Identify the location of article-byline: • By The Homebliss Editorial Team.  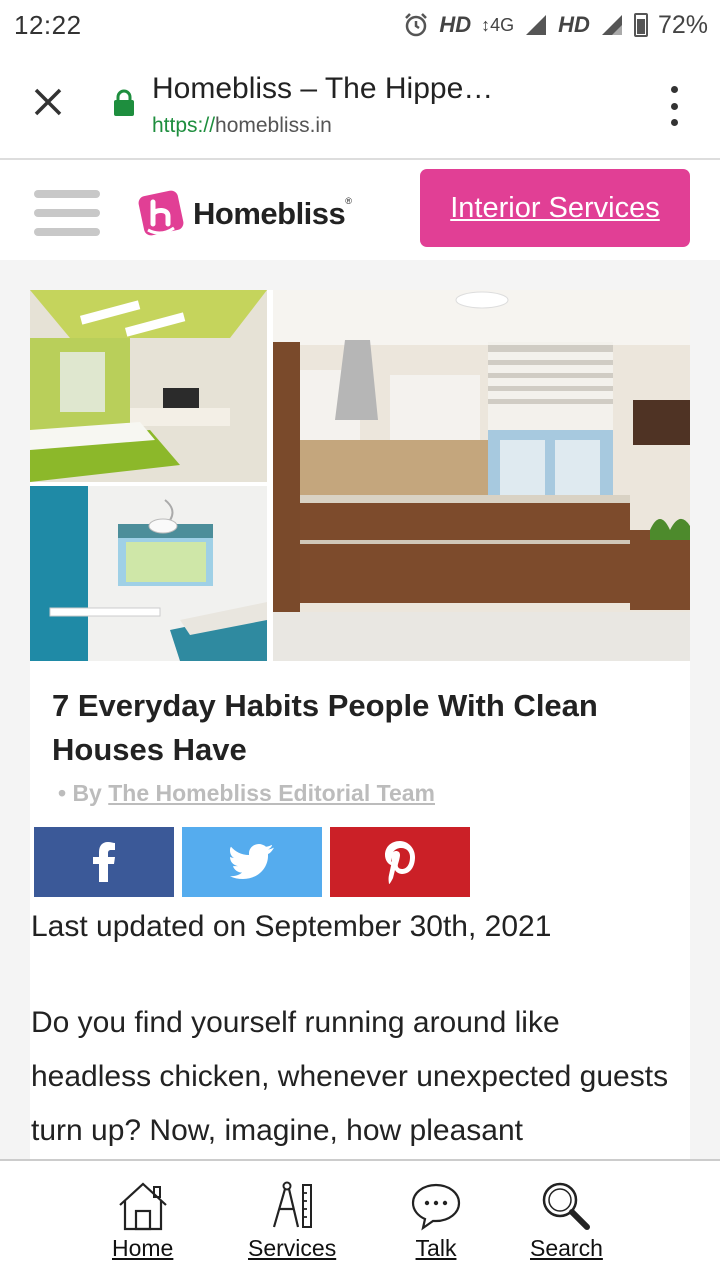
(246, 793).